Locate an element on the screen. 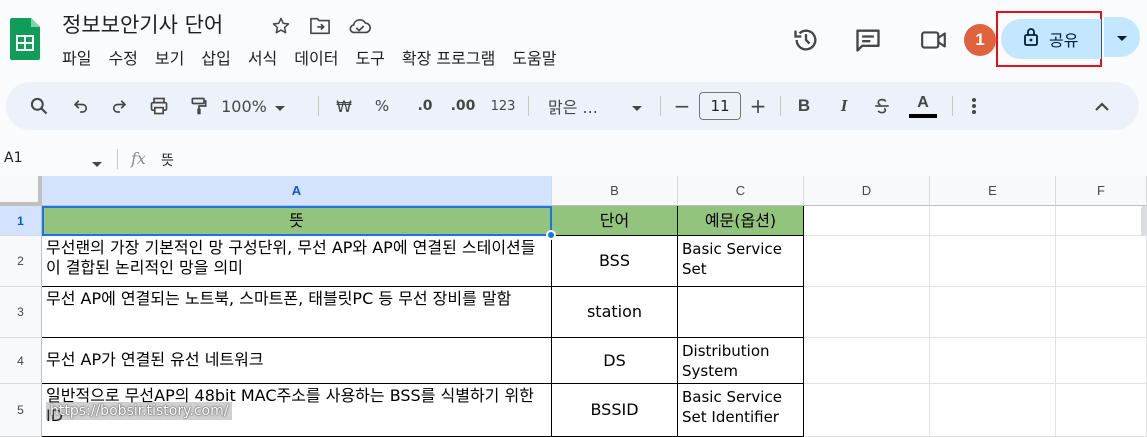 Image resolution: width=1147 pixels, height=437 pixels. percent-format-button: % is located at coordinates (382, 106).